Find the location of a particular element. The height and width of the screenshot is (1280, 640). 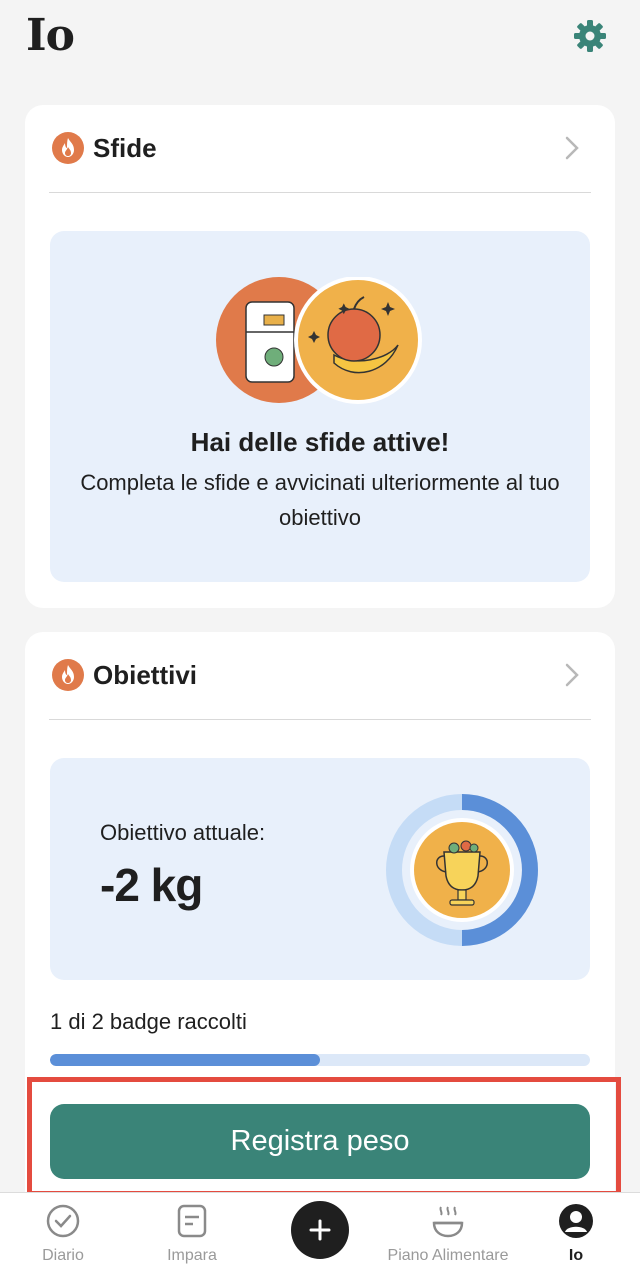

bottom-tab-bar: Diario Impara Piano Alimentare Io is located at coordinates (320, 1236).